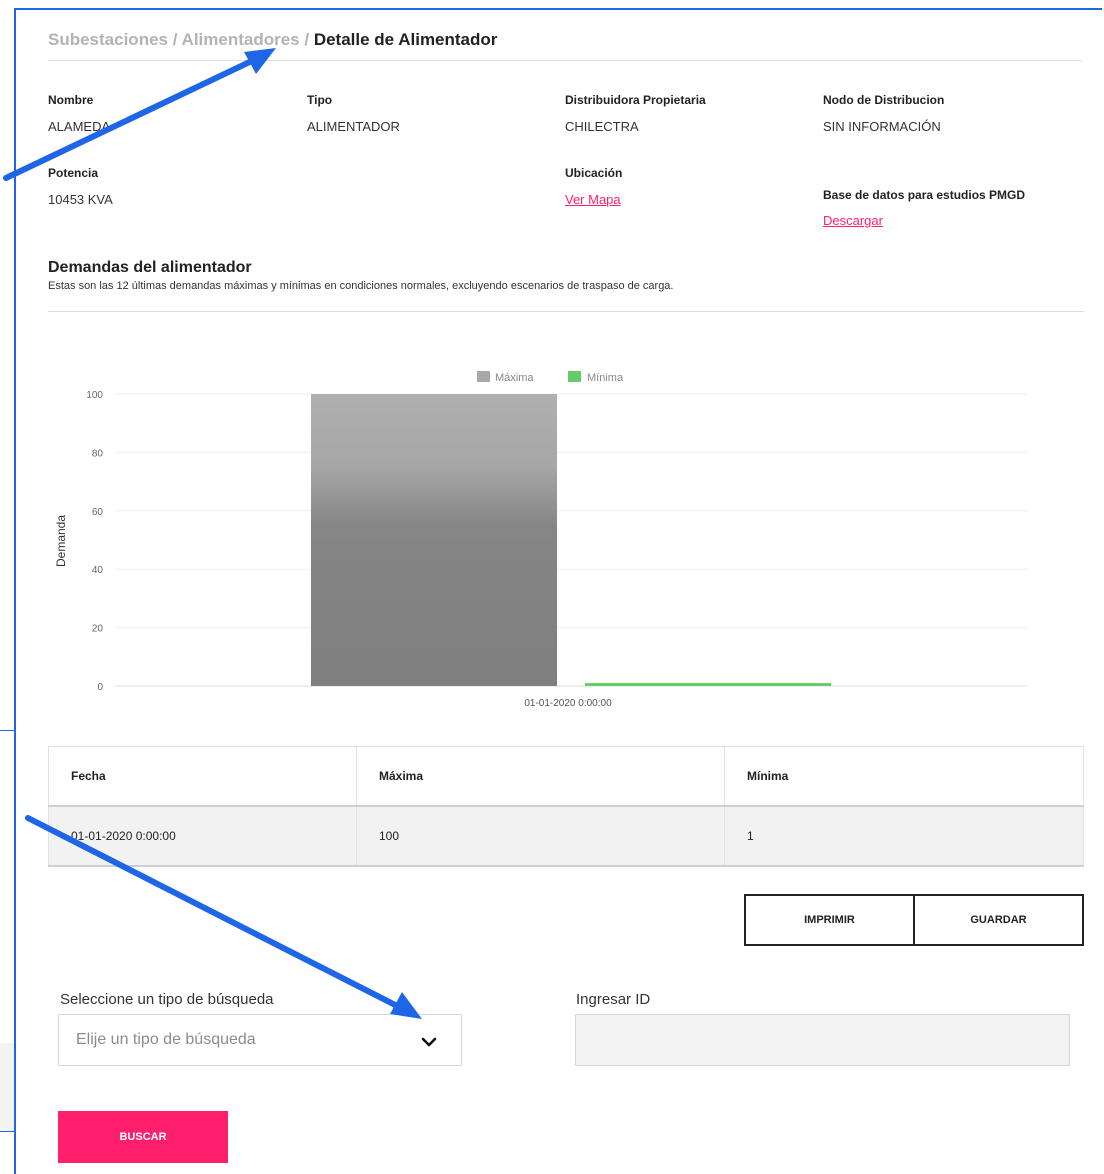 The width and height of the screenshot is (1104, 1174). Describe the element at coordinates (514, 378) in the screenshot. I see `legend-maxima-label: Máxima` at that location.